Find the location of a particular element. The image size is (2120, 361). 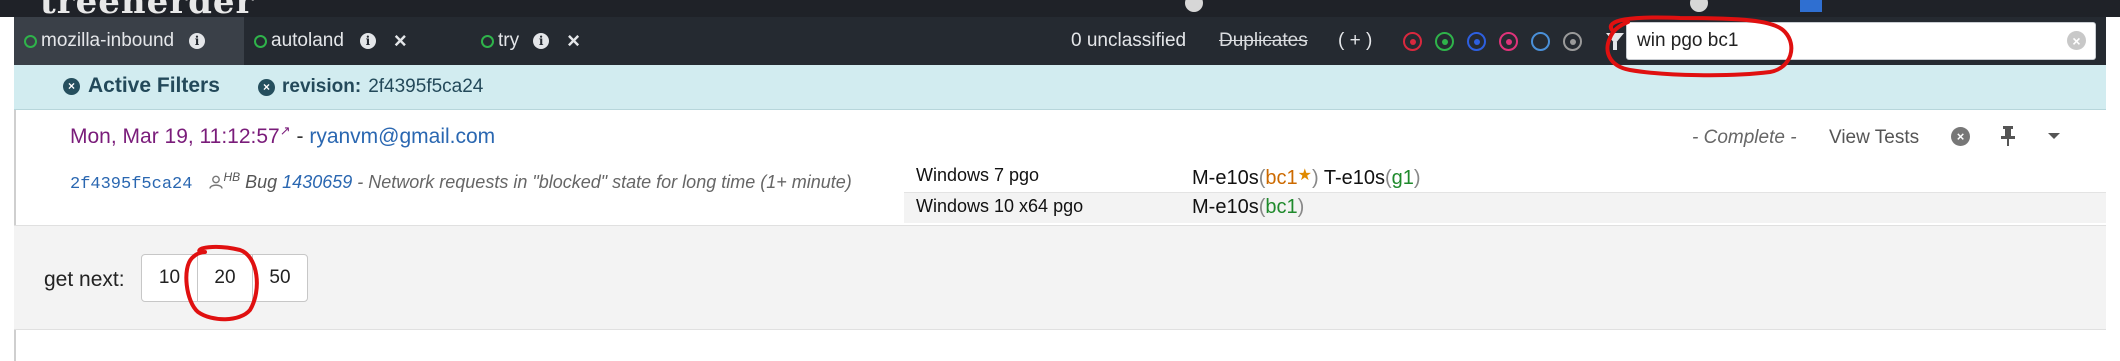

revision-filter-chip: × revision: 2f4395f5ca24 is located at coordinates (370, 87).